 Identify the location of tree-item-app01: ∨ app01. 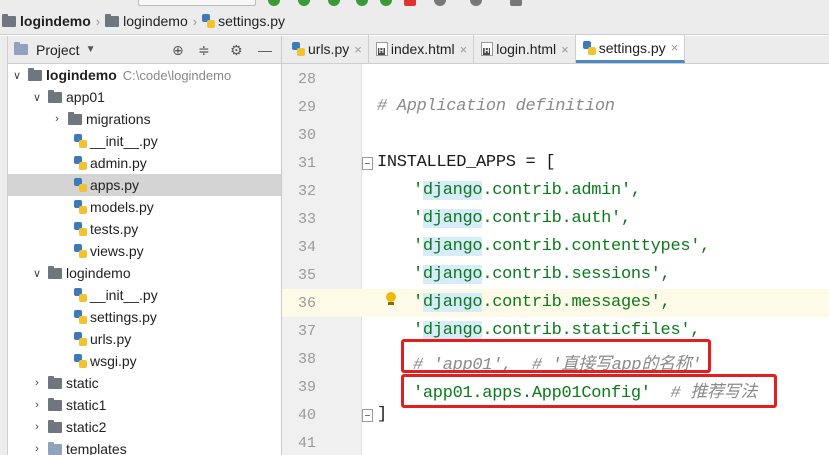
(144, 97).